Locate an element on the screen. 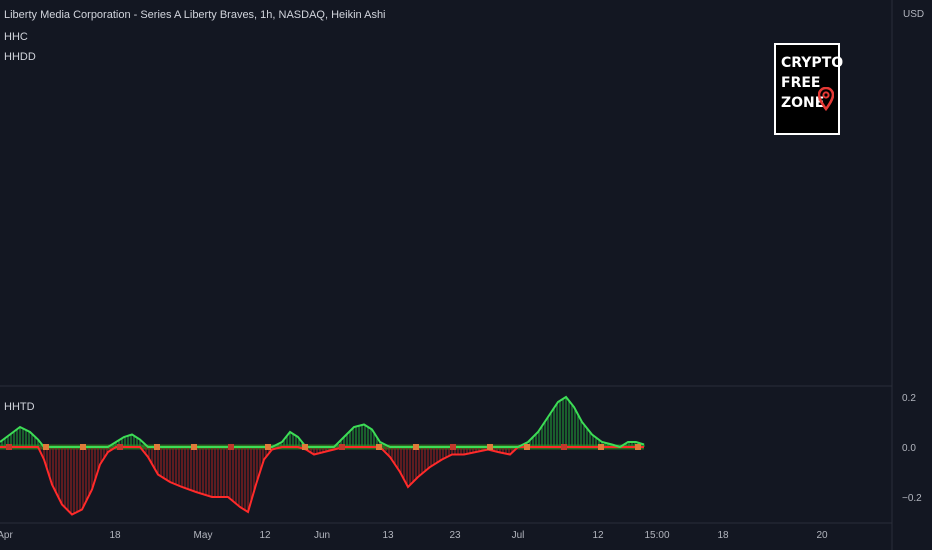  oscillator-tick-label: 0.0 is located at coordinates (909, 448).